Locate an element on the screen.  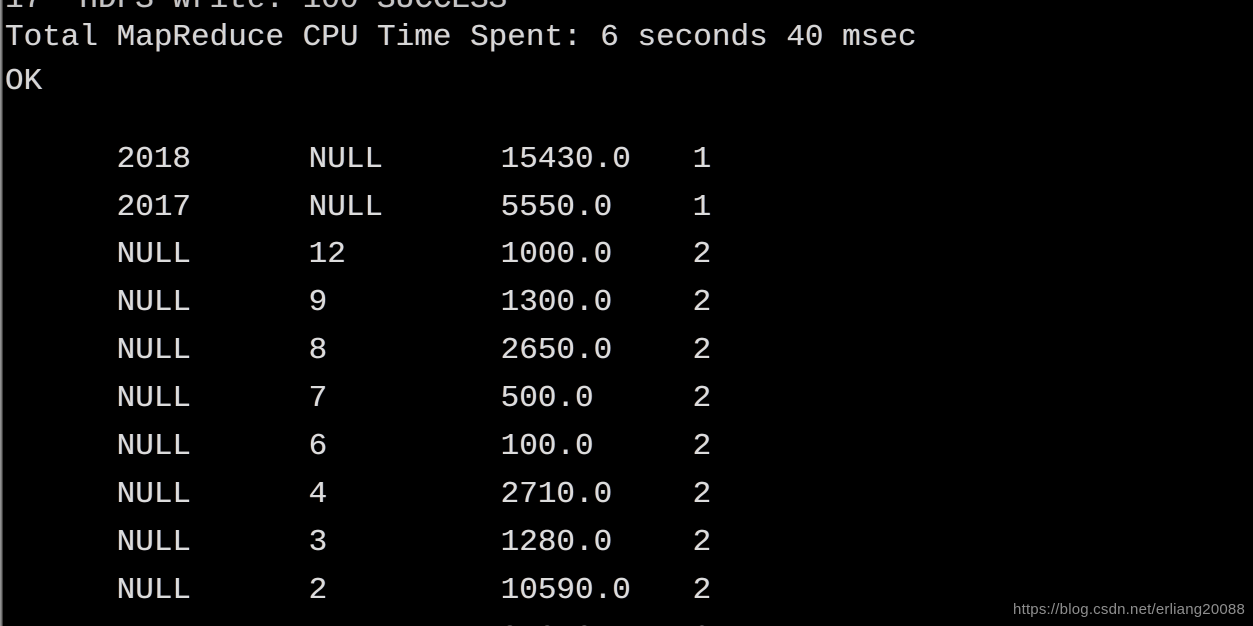
table-row: NULL1850.02 is located at coordinates (397, 608).